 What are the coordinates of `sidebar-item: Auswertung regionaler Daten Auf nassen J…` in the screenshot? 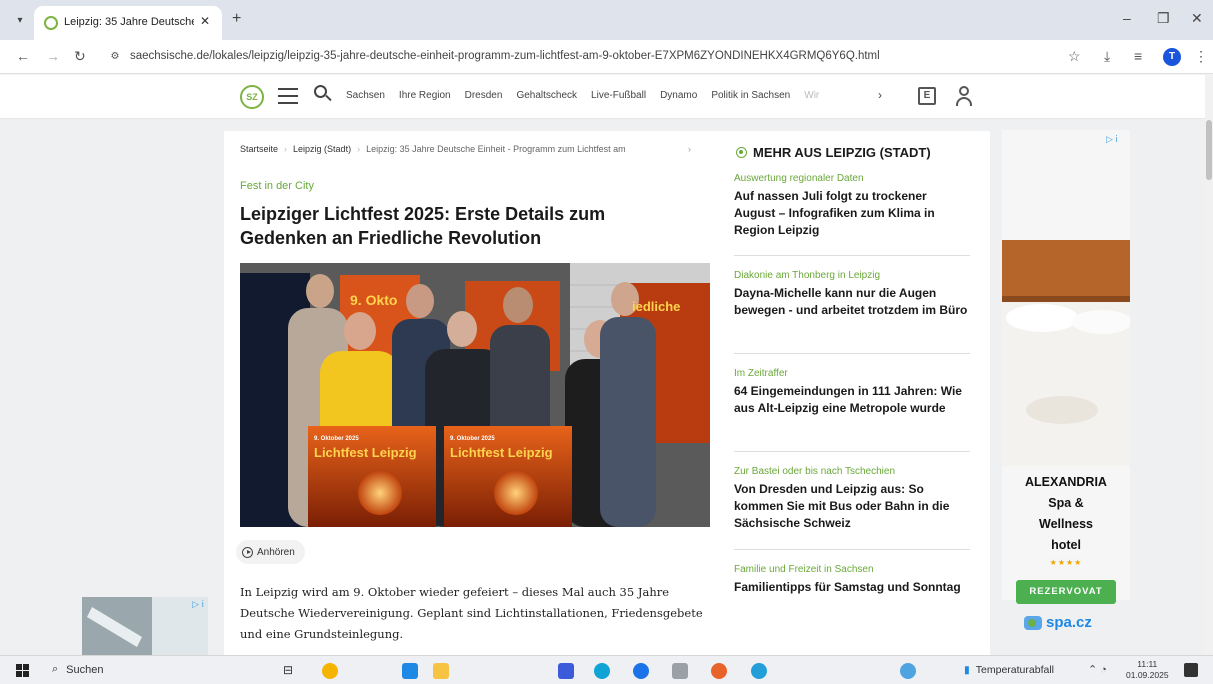 It's located at (852, 206).